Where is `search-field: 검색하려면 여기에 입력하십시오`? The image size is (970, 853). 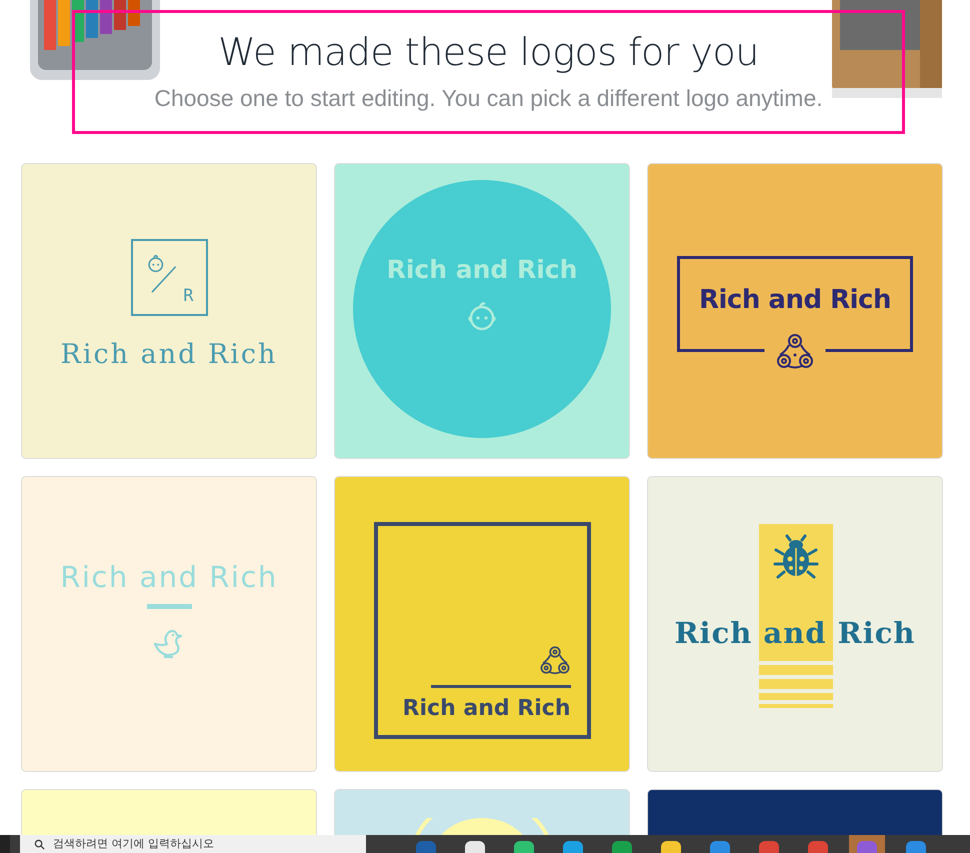 search-field: 검색하려면 여기에 입력하십시오 is located at coordinates (193, 844).